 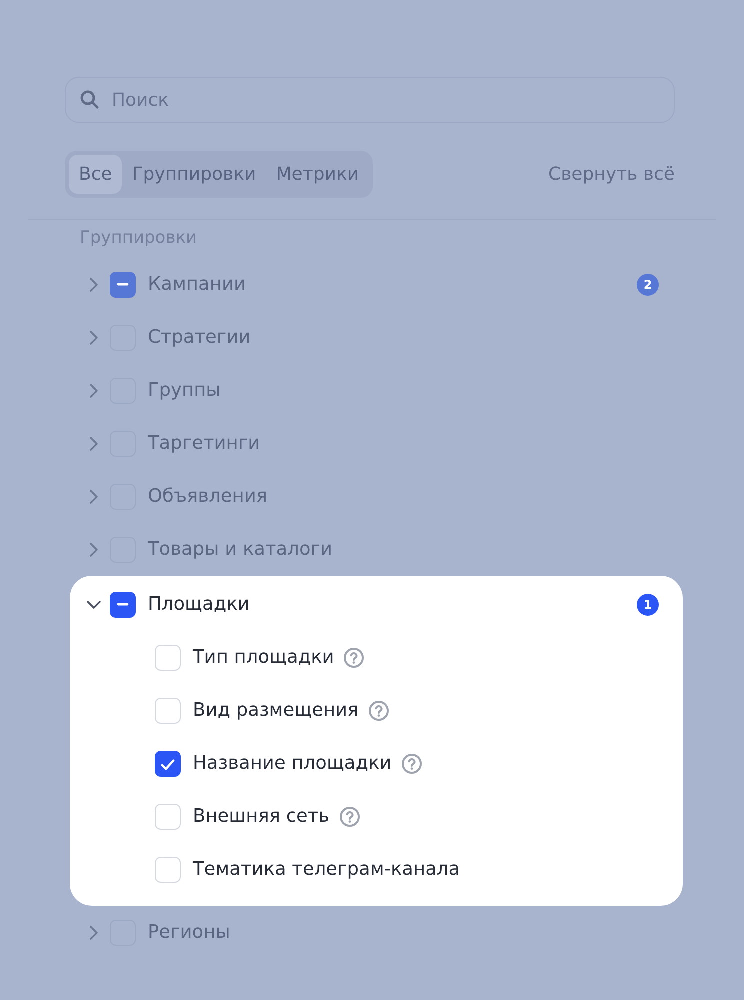 I want to click on tab: Метрики, so click(x=318, y=174).